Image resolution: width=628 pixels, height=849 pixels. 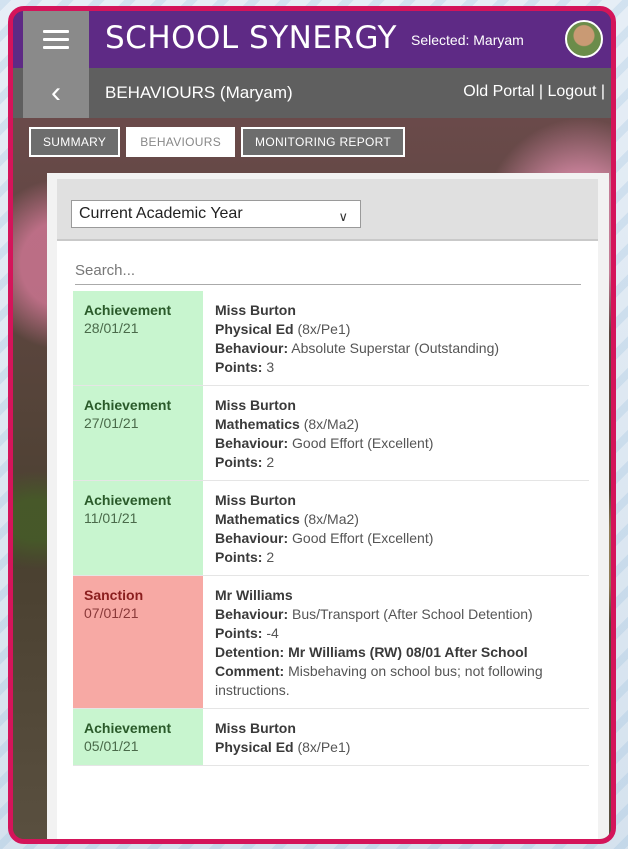 I want to click on record-type-cell: Achievement 28/01/21, so click(x=138, y=338).